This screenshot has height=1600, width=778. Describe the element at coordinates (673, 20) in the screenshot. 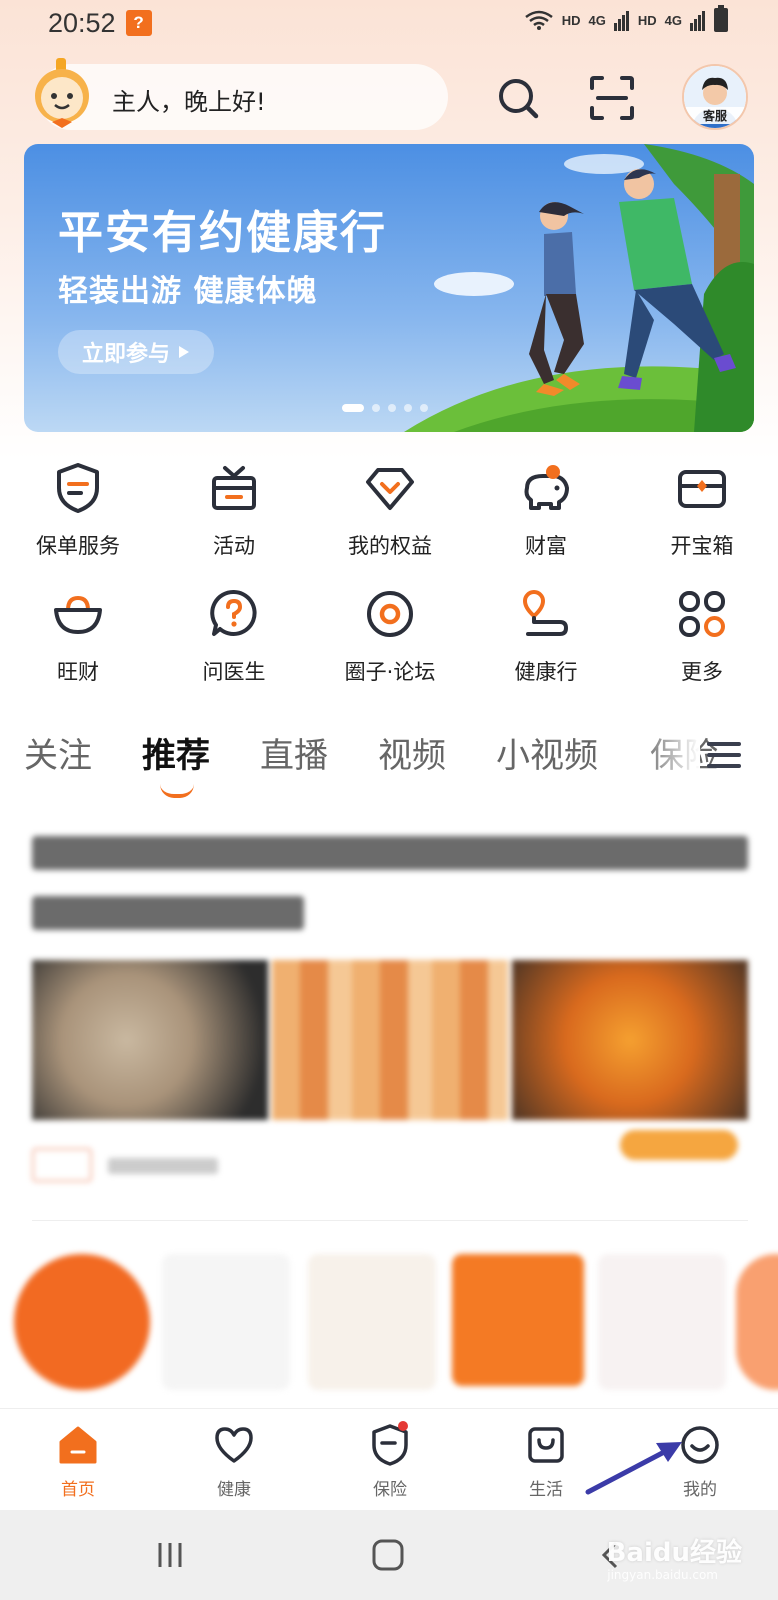

I see `network-4g-label-2: 4G` at that location.